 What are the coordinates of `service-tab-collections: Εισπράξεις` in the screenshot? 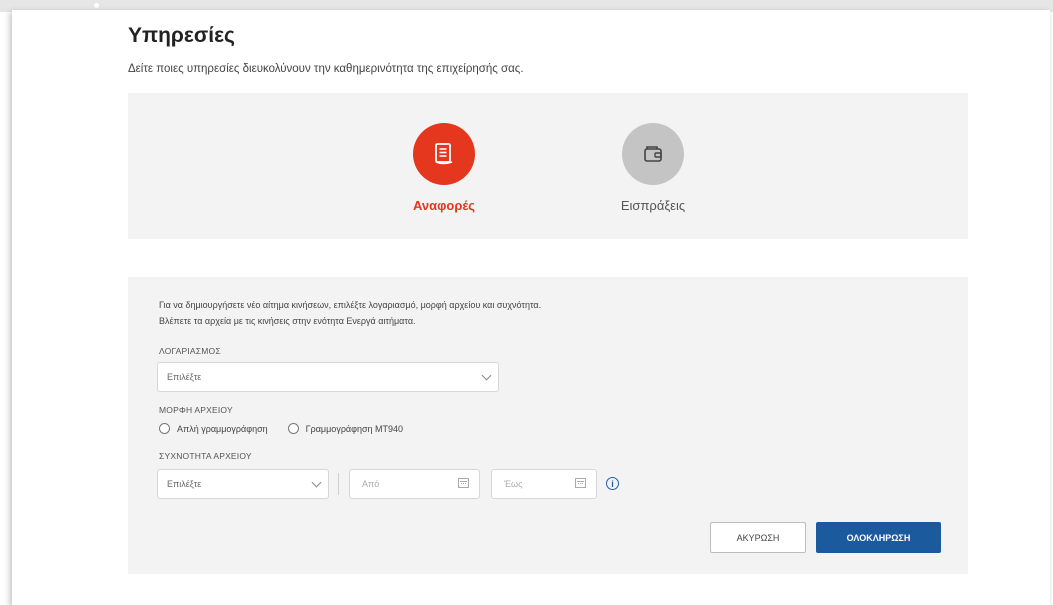 It's located at (653, 168).